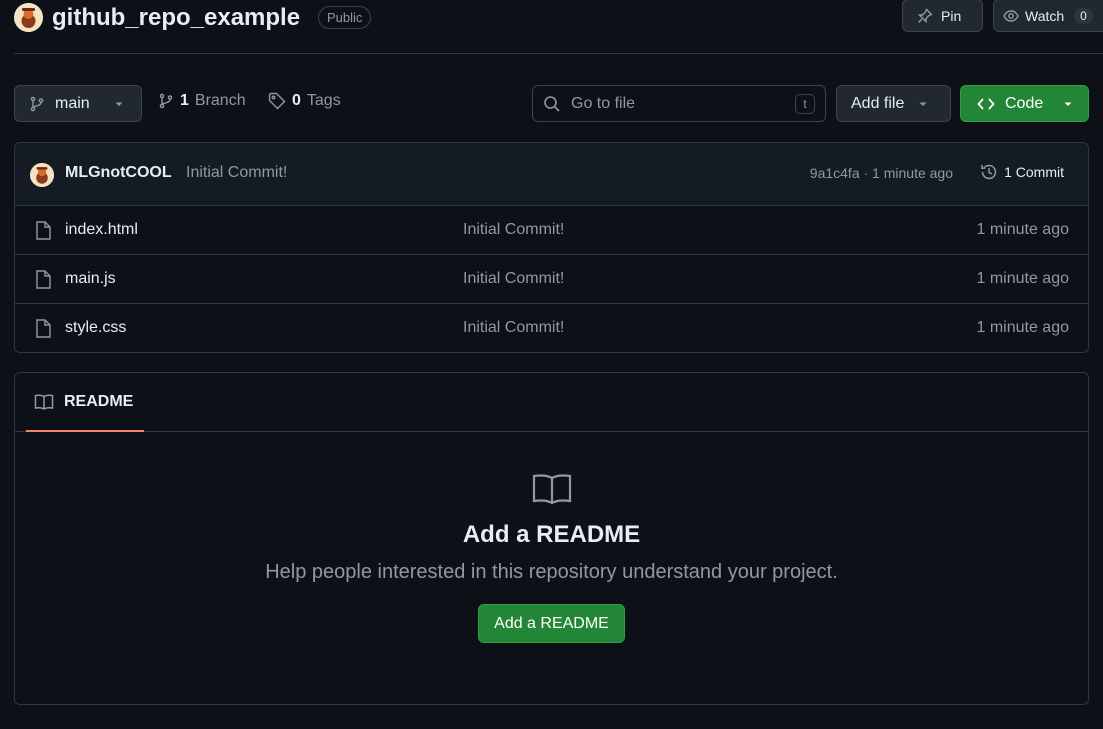  I want to click on file-name: main.js, so click(90, 279).